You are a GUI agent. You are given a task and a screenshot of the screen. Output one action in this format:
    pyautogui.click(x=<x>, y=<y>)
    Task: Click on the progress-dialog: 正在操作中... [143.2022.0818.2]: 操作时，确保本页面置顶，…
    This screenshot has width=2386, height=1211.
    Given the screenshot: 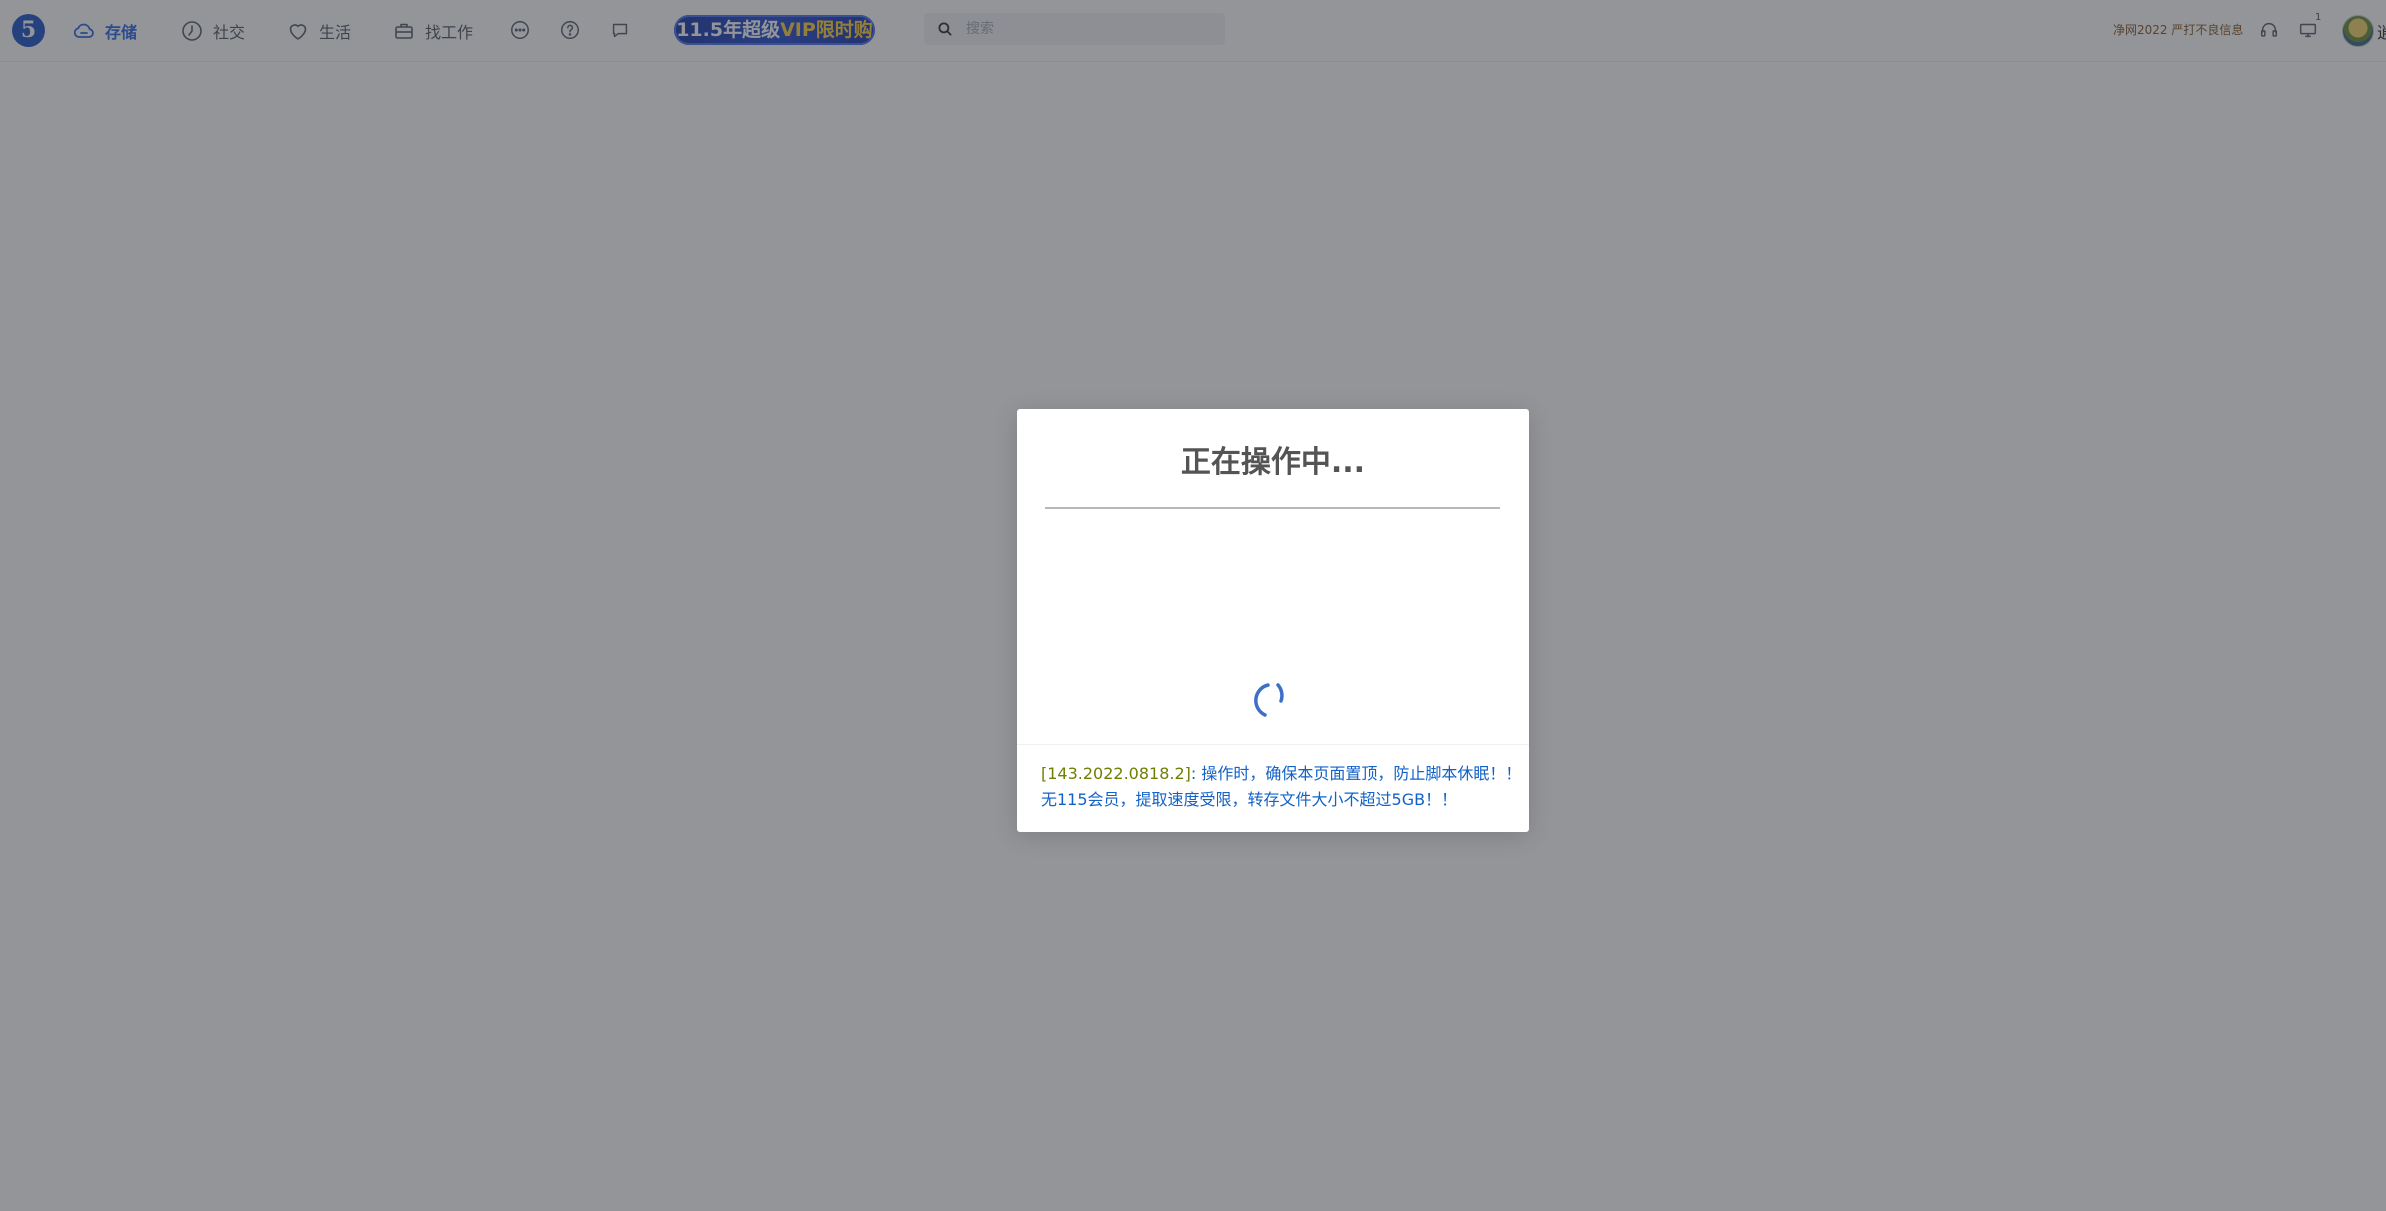 What is the action you would take?
    pyautogui.click(x=1273, y=620)
    